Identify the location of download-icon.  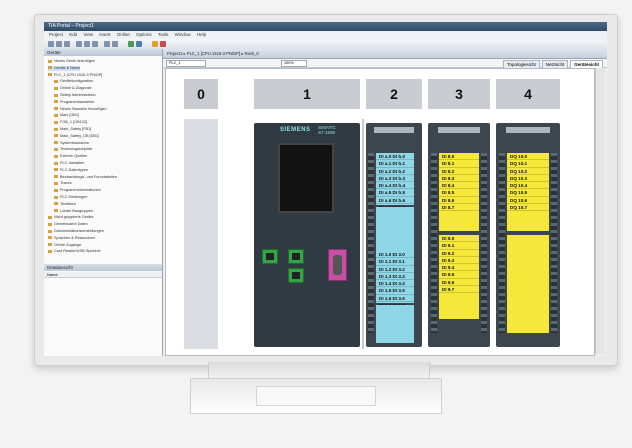
(139, 44).